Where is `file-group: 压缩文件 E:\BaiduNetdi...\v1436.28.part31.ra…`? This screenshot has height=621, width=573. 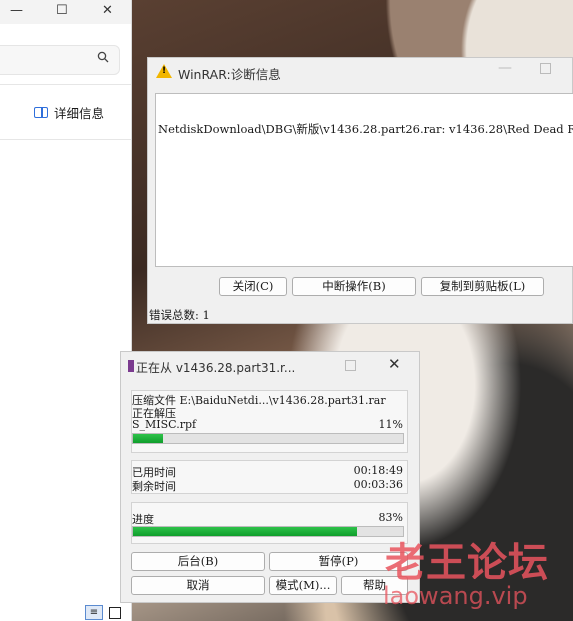 file-group: 压缩文件 E:\BaiduNetdi...\v1436.28.part31.ra… is located at coordinates (269, 421).